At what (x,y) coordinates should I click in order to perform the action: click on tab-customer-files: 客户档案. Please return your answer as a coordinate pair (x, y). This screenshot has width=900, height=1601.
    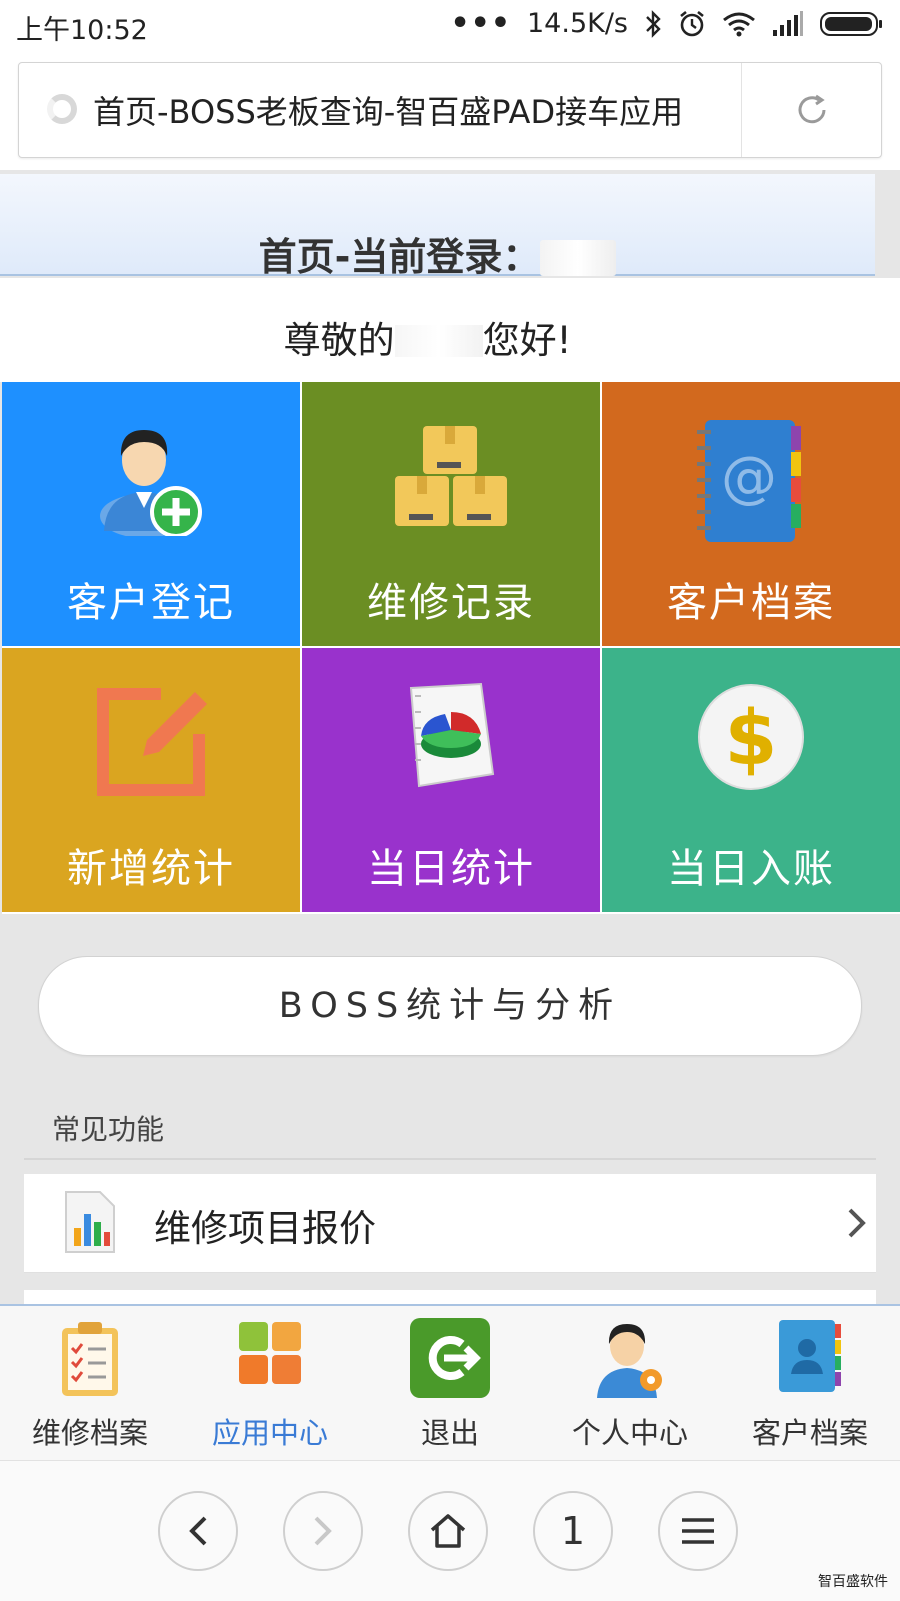
    Looking at the image, I should click on (810, 1384).